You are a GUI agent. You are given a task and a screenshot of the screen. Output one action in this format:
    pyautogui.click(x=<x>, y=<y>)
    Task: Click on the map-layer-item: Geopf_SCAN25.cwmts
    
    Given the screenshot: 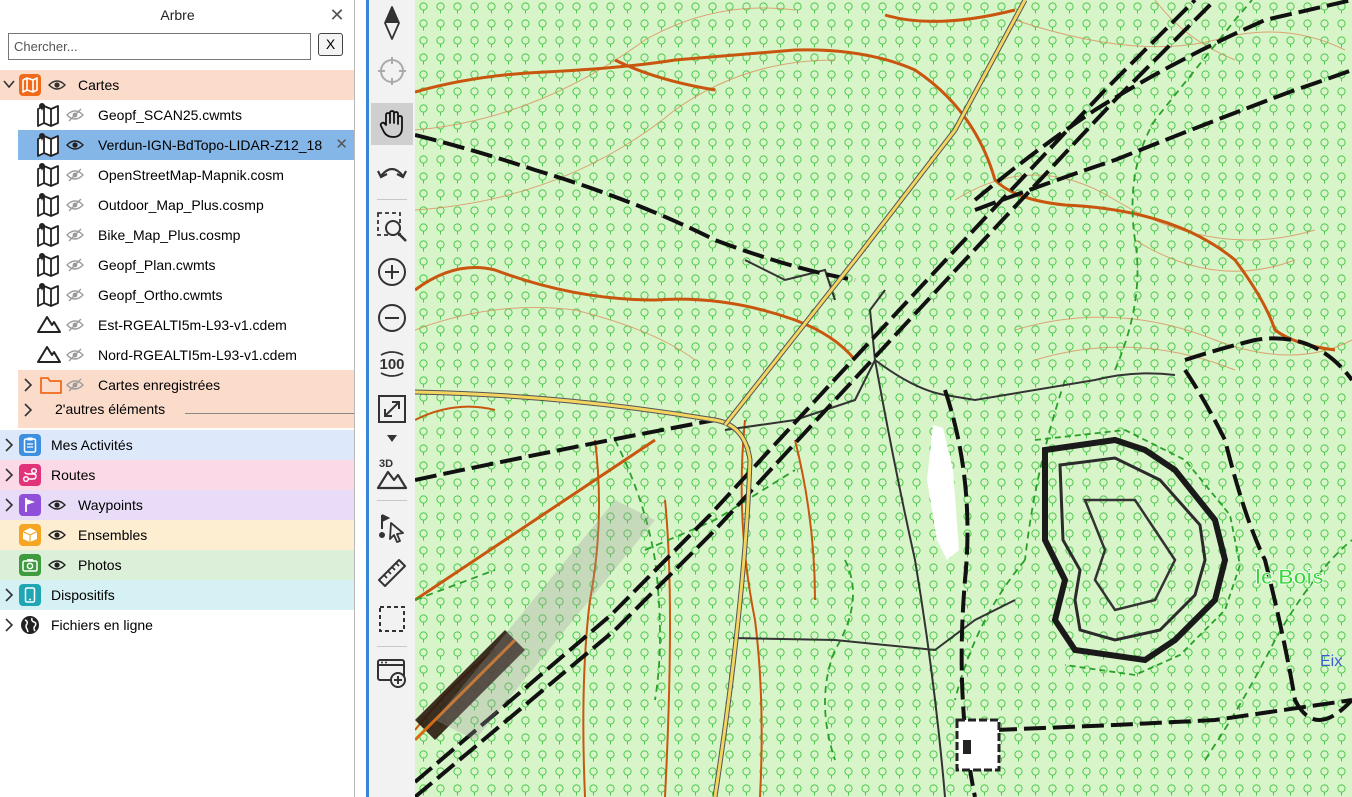 What is the action you would take?
    pyautogui.click(x=186, y=115)
    